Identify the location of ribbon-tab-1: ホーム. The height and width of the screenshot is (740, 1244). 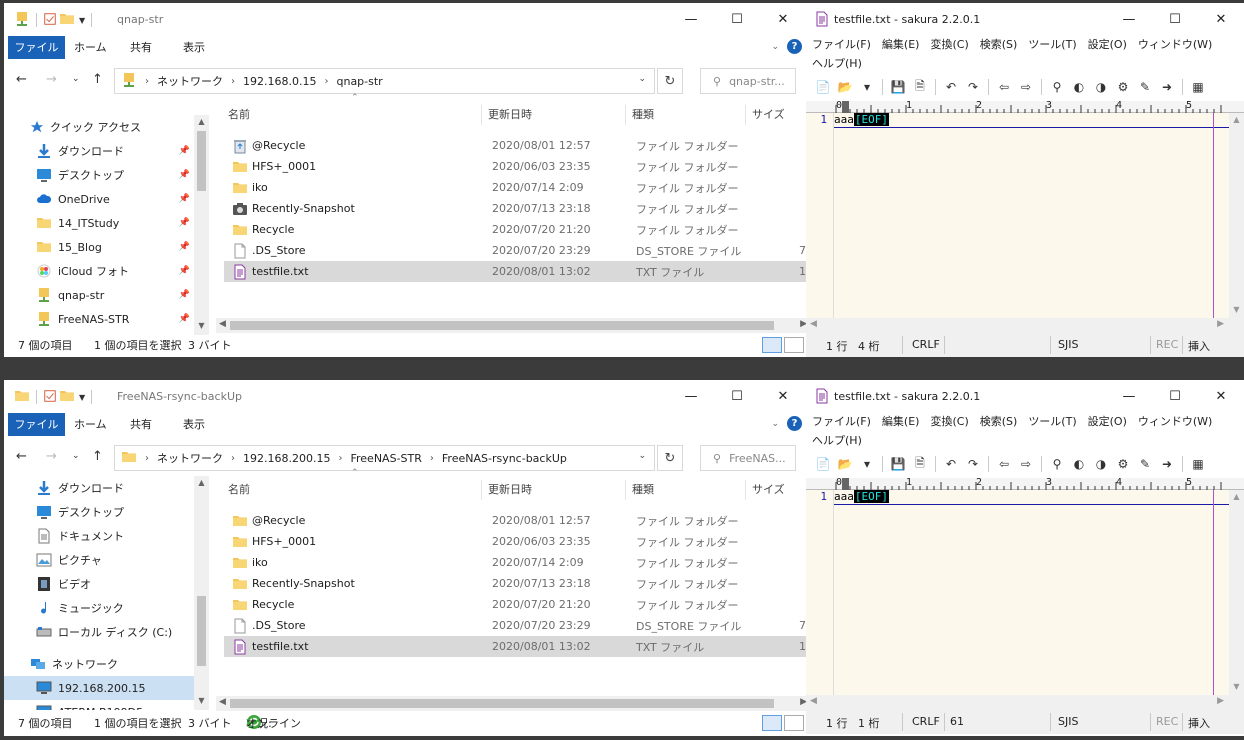
(90, 424).